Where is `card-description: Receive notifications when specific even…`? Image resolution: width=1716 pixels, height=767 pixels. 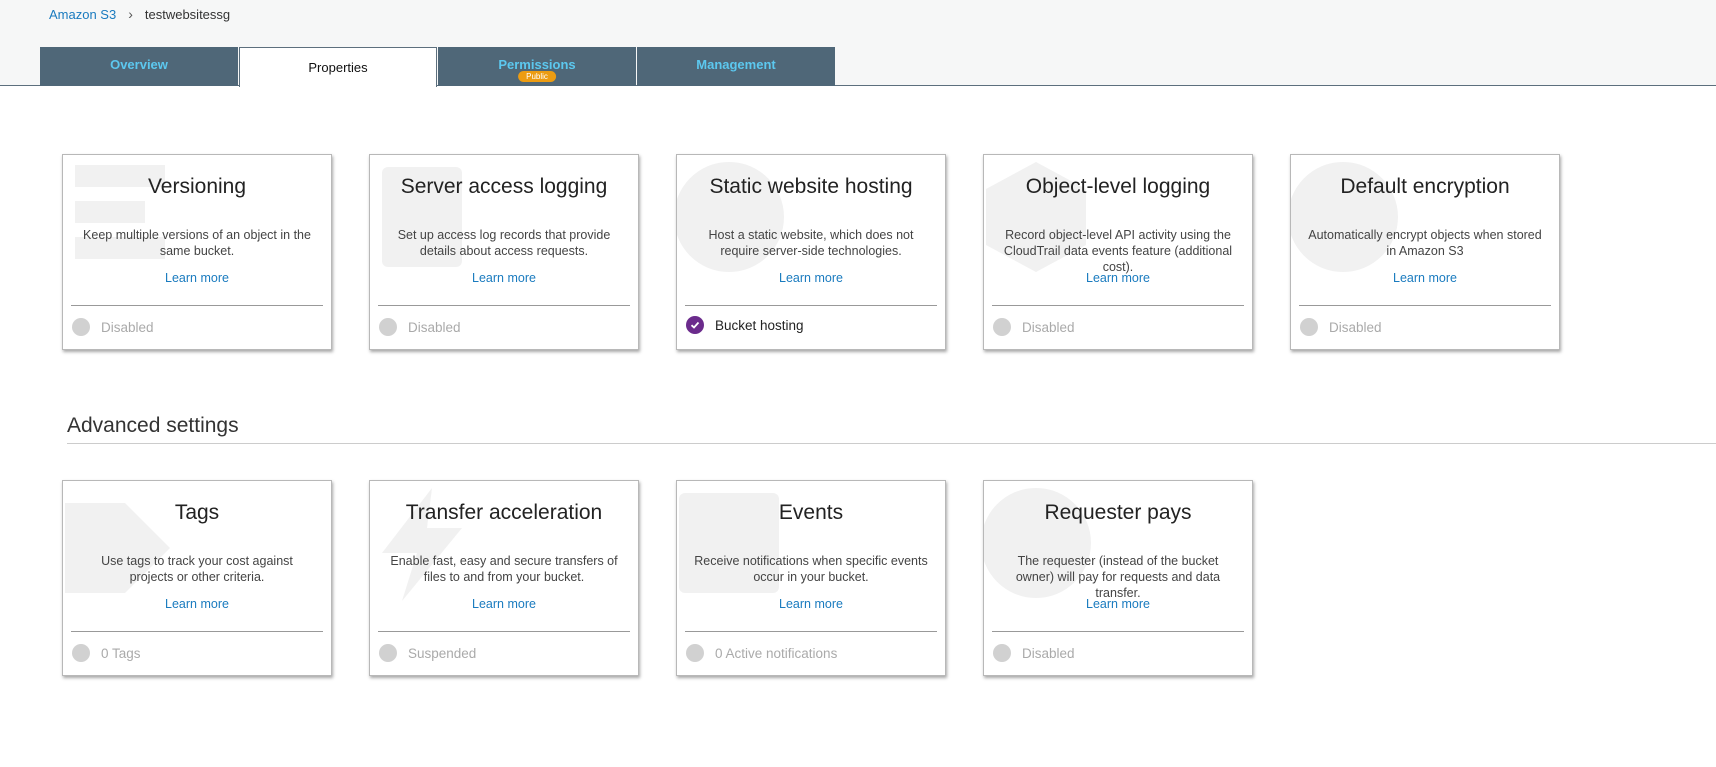
card-description: Receive notifications when specific even… is located at coordinates (811, 569).